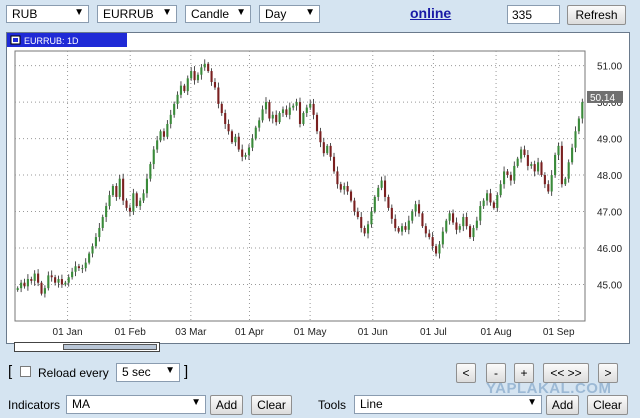 This screenshot has width=640, height=418. Describe the element at coordinates (466, 373) in the screenshot. I see `nav-prev-button: <` at that location.